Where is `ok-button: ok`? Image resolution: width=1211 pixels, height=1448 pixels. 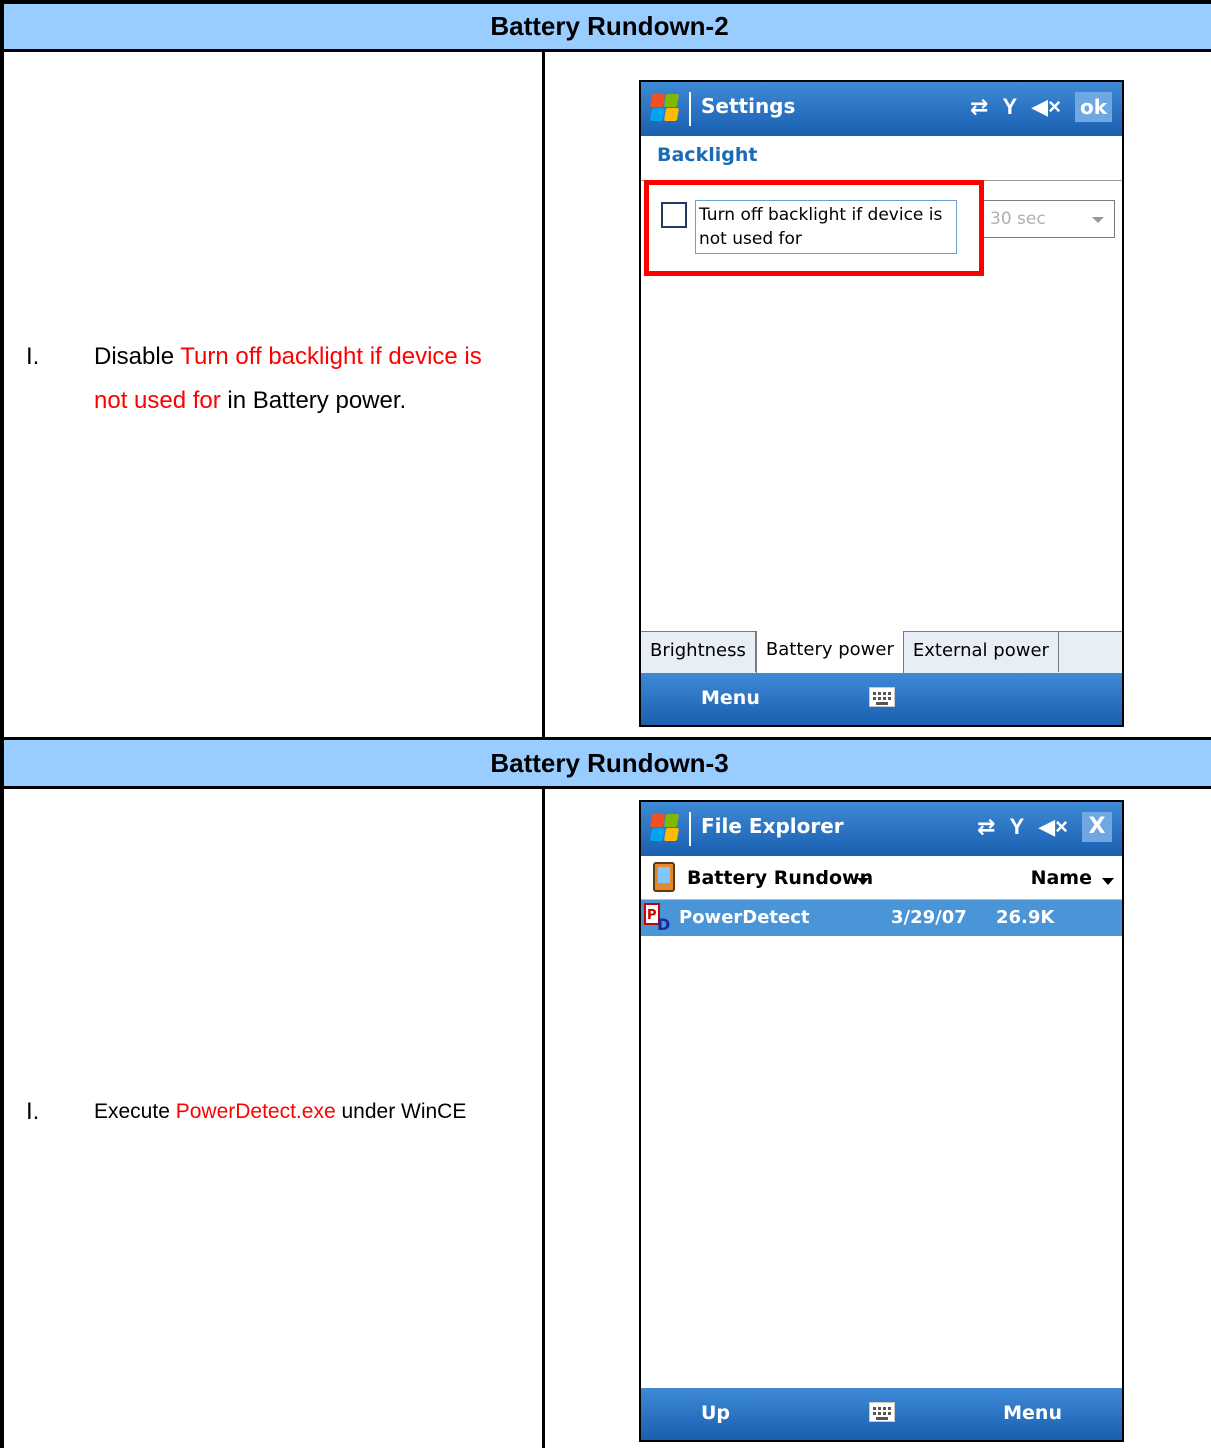 ok-button: ok is located at coordinates (1093, 107).